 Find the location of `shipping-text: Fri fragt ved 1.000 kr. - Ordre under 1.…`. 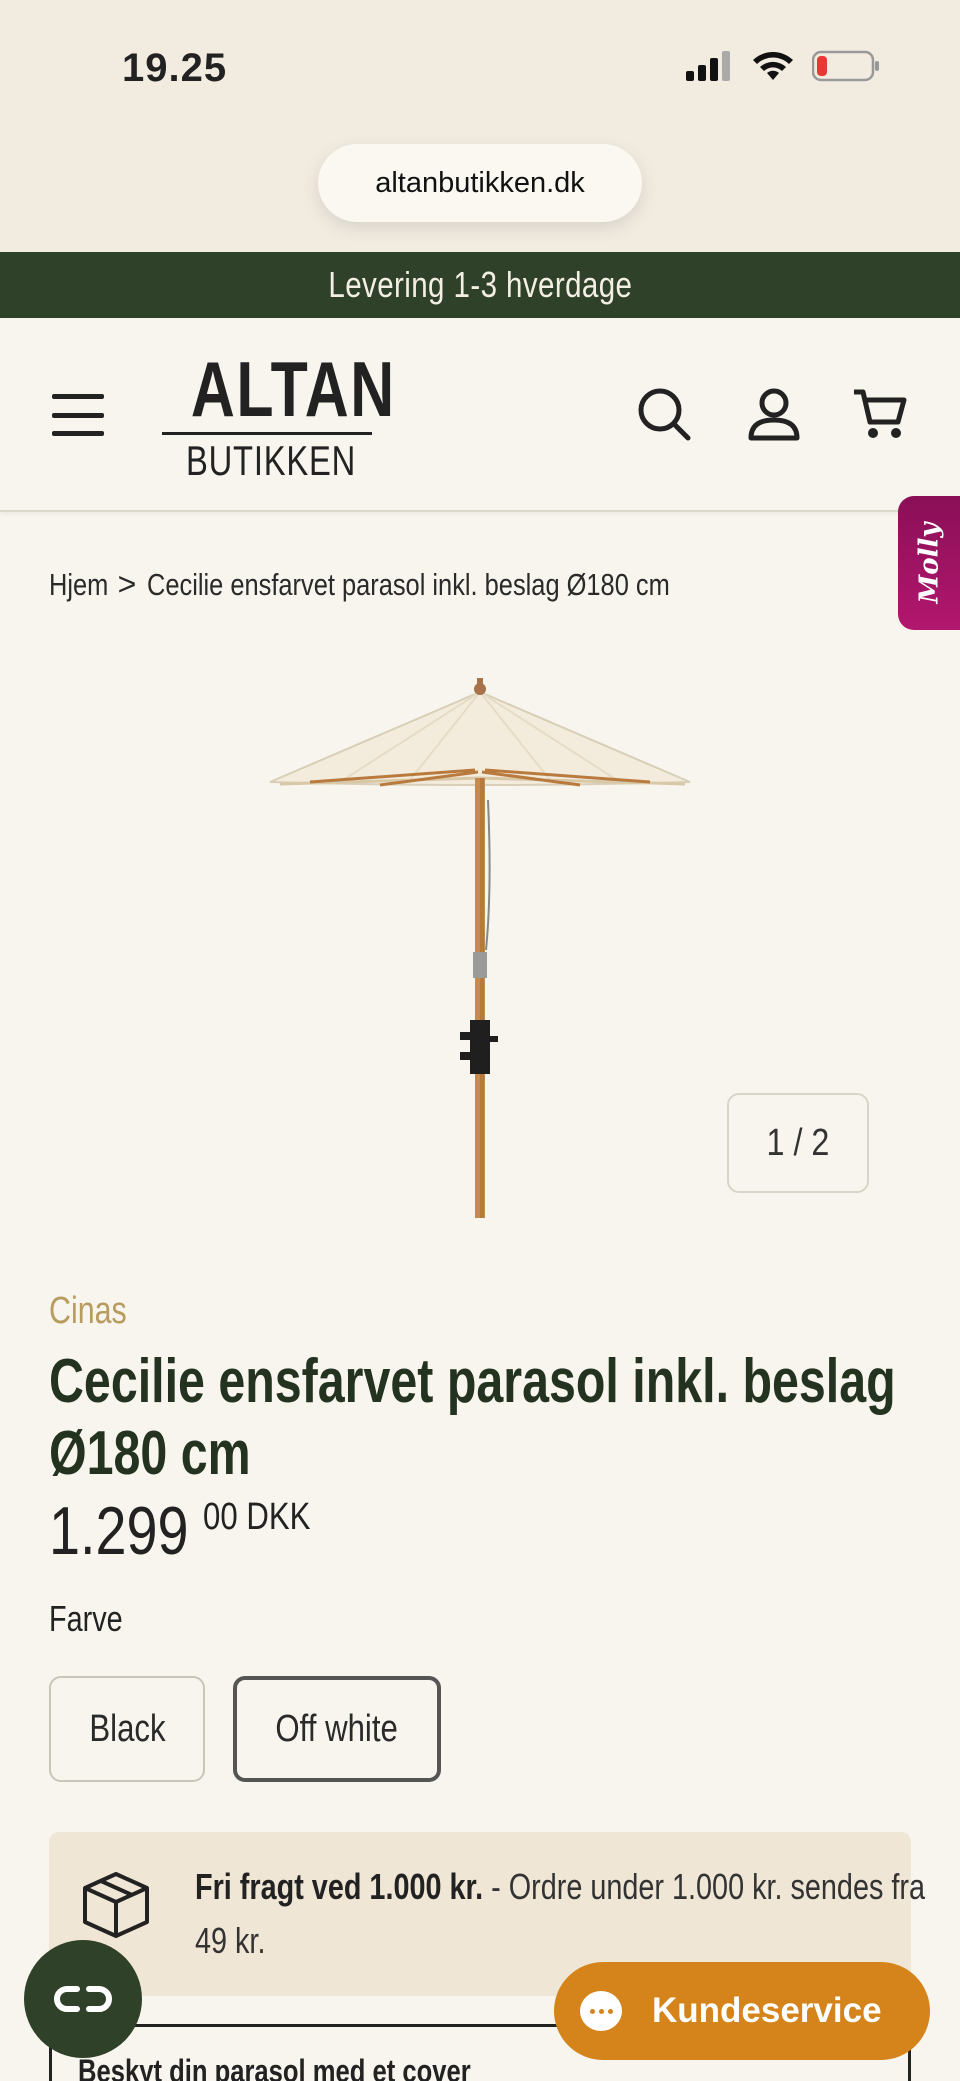

shipping-text: Fri fragt ved 1.000 kr. - Ordre under 1.… is located at coordinates (567, 1914).